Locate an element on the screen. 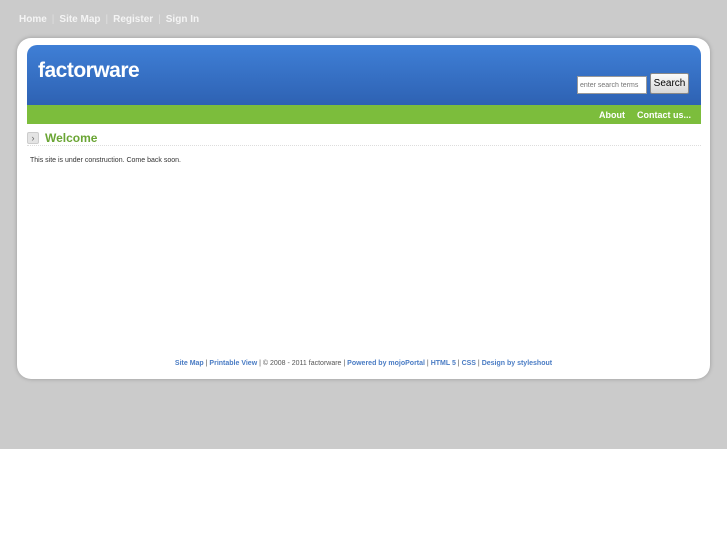 The width and height of the screenshot is (727, 545). footer-powered-by: Powered by mojoPortal is located at coordinates (386, 363).